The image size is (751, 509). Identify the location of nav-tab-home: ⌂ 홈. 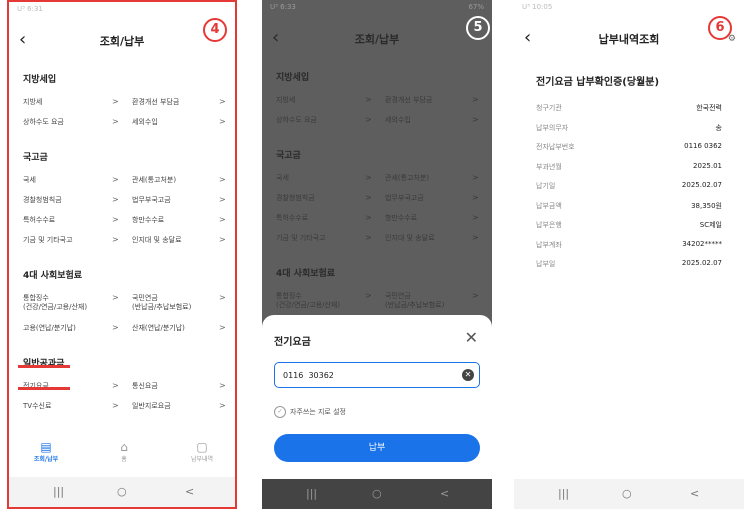
(124, 451).